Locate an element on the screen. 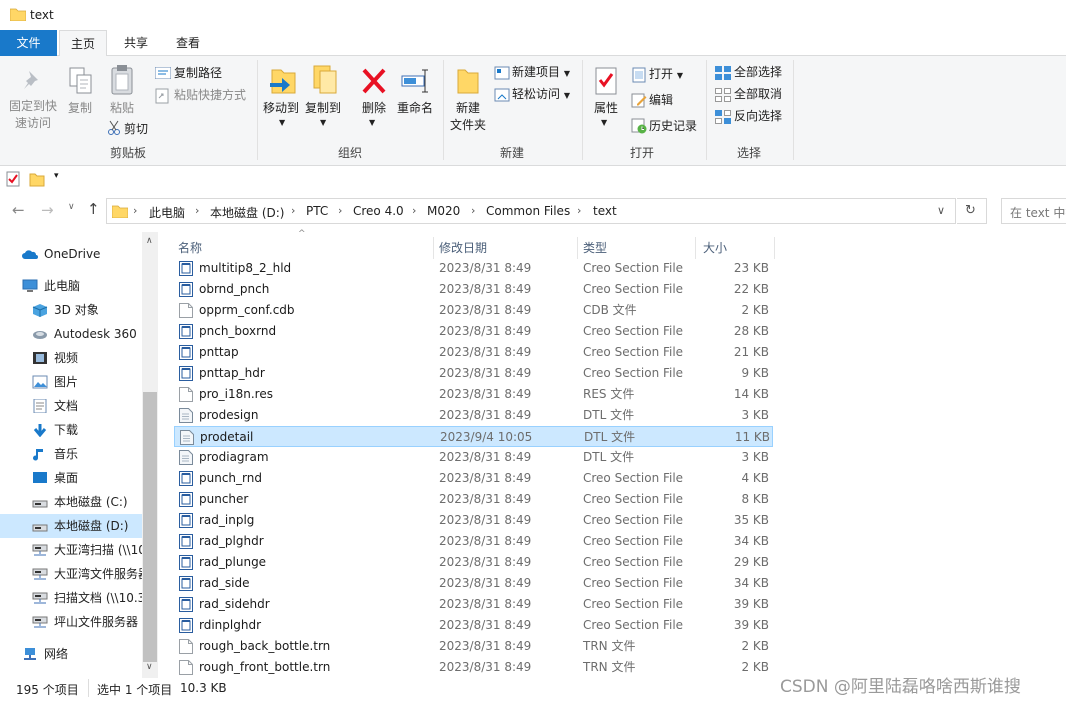  select-all-button: 全部选择 is located at coordinates (758, 72).